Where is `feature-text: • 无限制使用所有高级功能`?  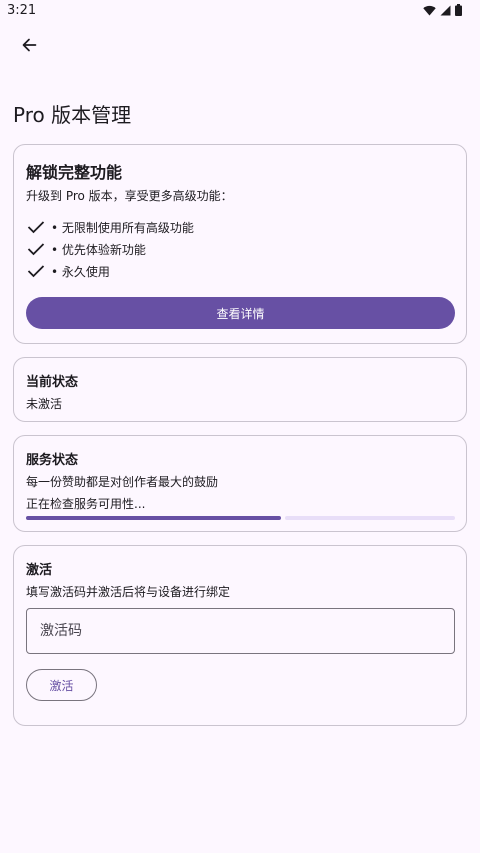
feature-text: • 无限制使用所有高级功能 is located at coordinates (122, 227).